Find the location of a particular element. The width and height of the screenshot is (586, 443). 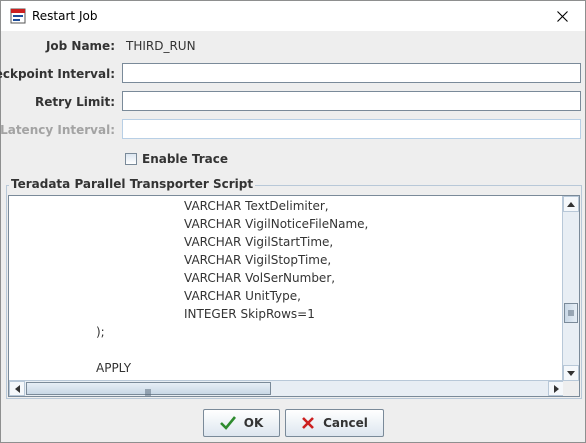

script-line: VARCHAR VigilStopTime, is located at coordinates (258, 260).